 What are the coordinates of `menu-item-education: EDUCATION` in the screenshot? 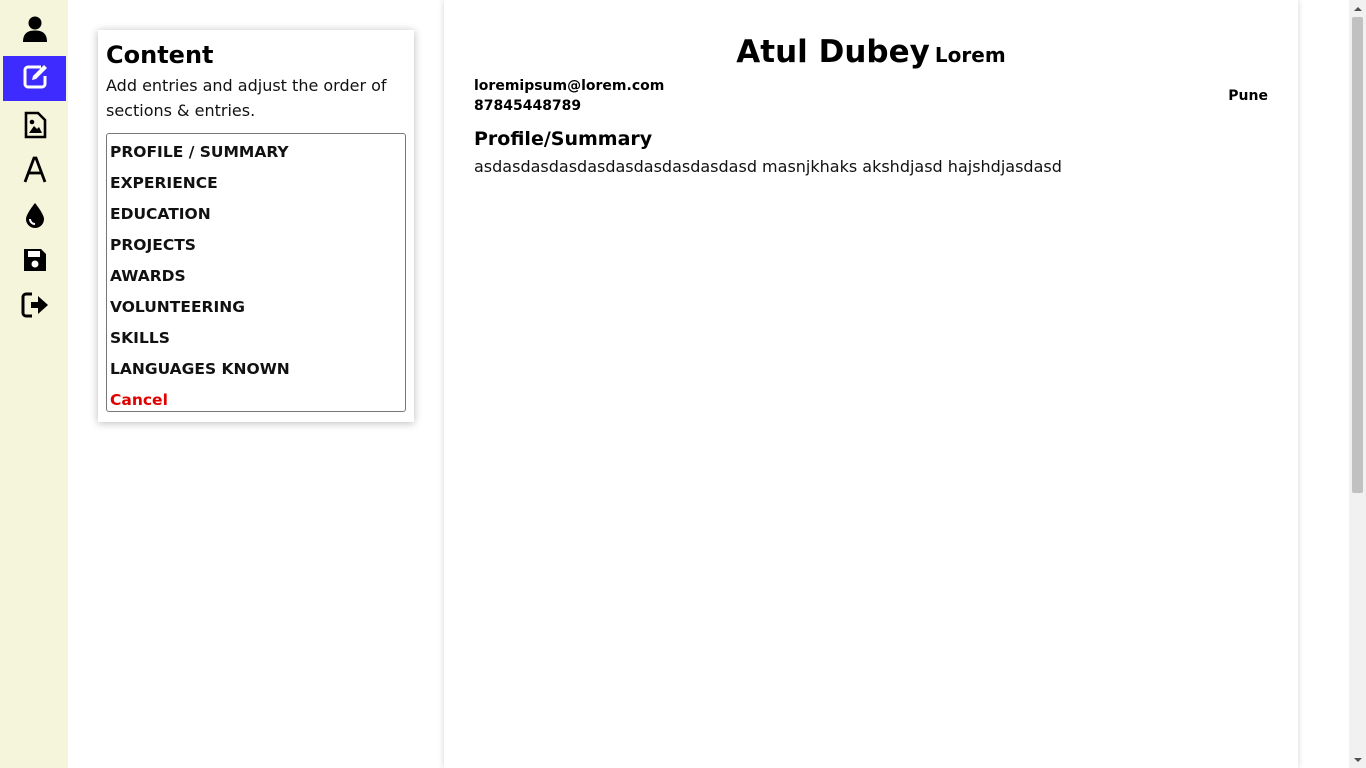 It's located at (256, 214).